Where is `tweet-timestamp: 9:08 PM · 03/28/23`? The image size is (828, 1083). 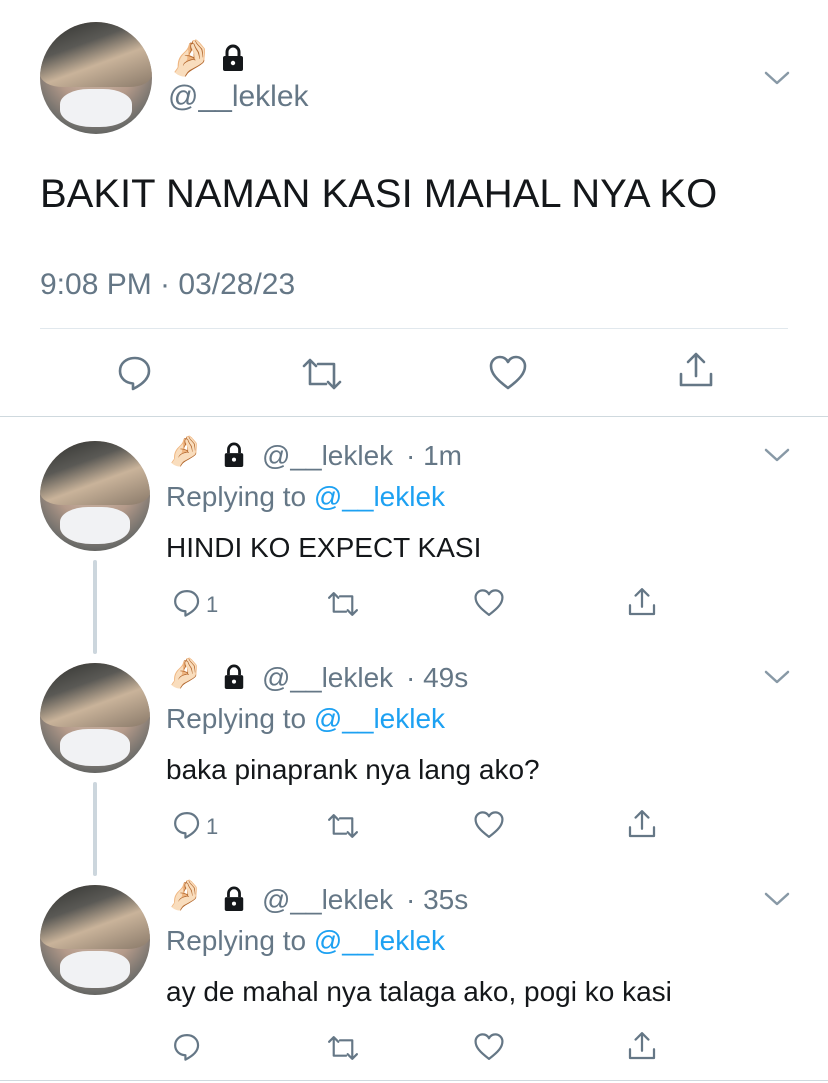 tweet-timestamp: 9:08 PM · 03/28/23 is located at coordinates (167, 285).